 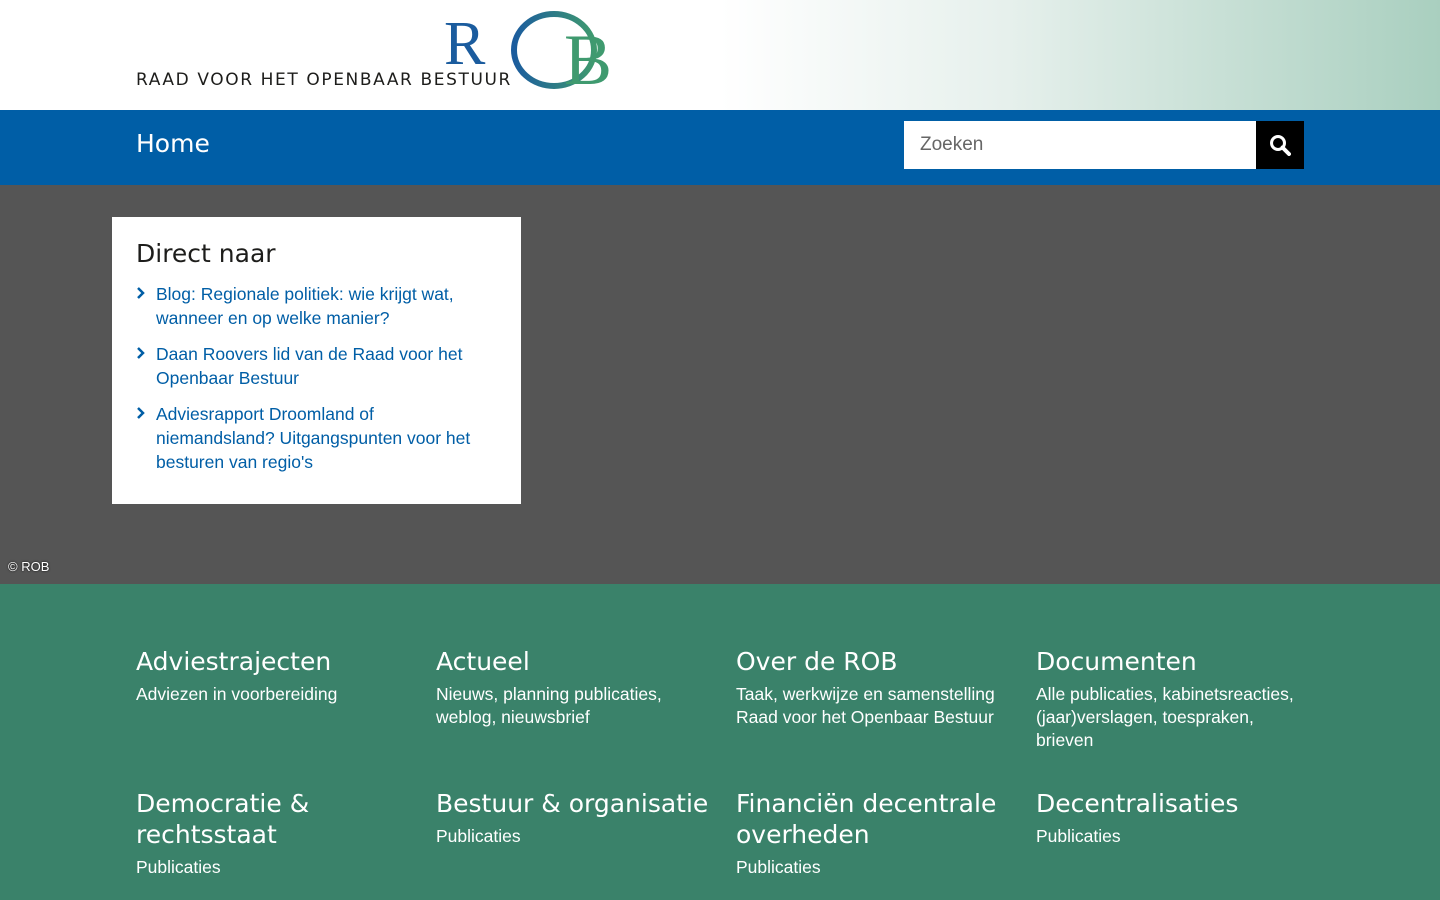 I want to click on site-logo: R B RAAD VOOR HET OPENBAAR BESTUUR, so click(x=381, y=55).